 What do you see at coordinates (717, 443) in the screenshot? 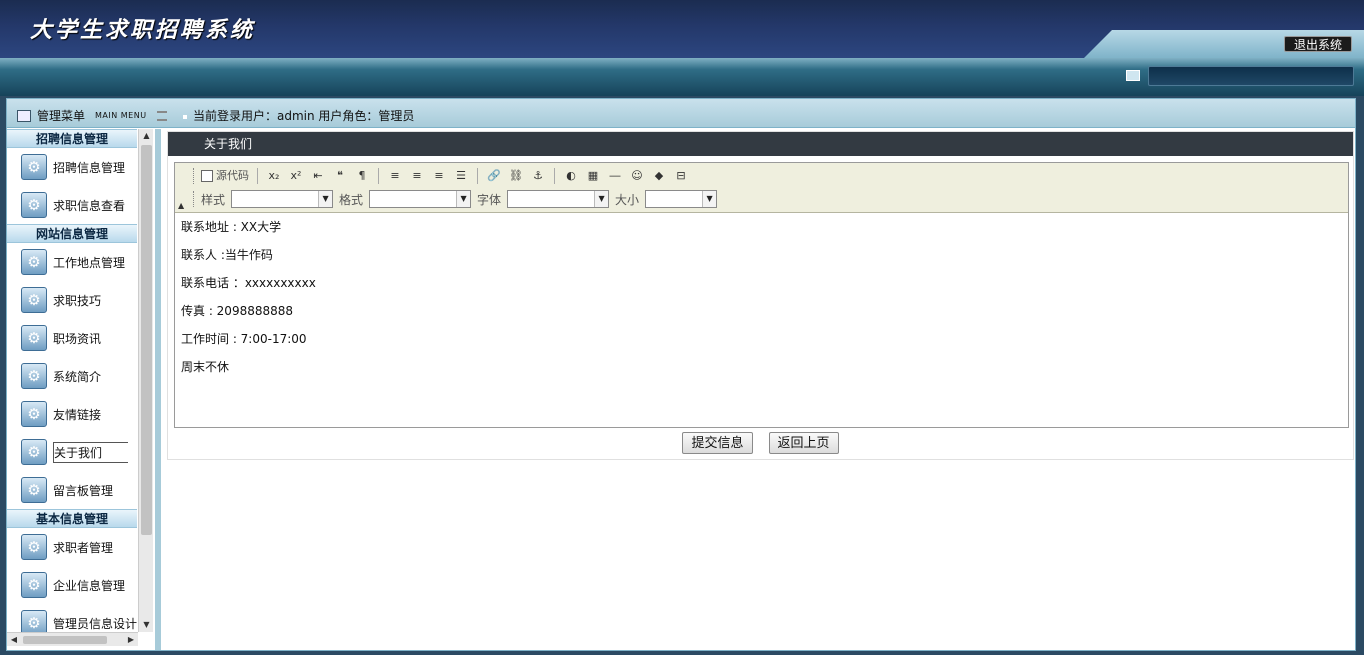
I see `submit-button: 提交信息` at bounding box center [717, 443].